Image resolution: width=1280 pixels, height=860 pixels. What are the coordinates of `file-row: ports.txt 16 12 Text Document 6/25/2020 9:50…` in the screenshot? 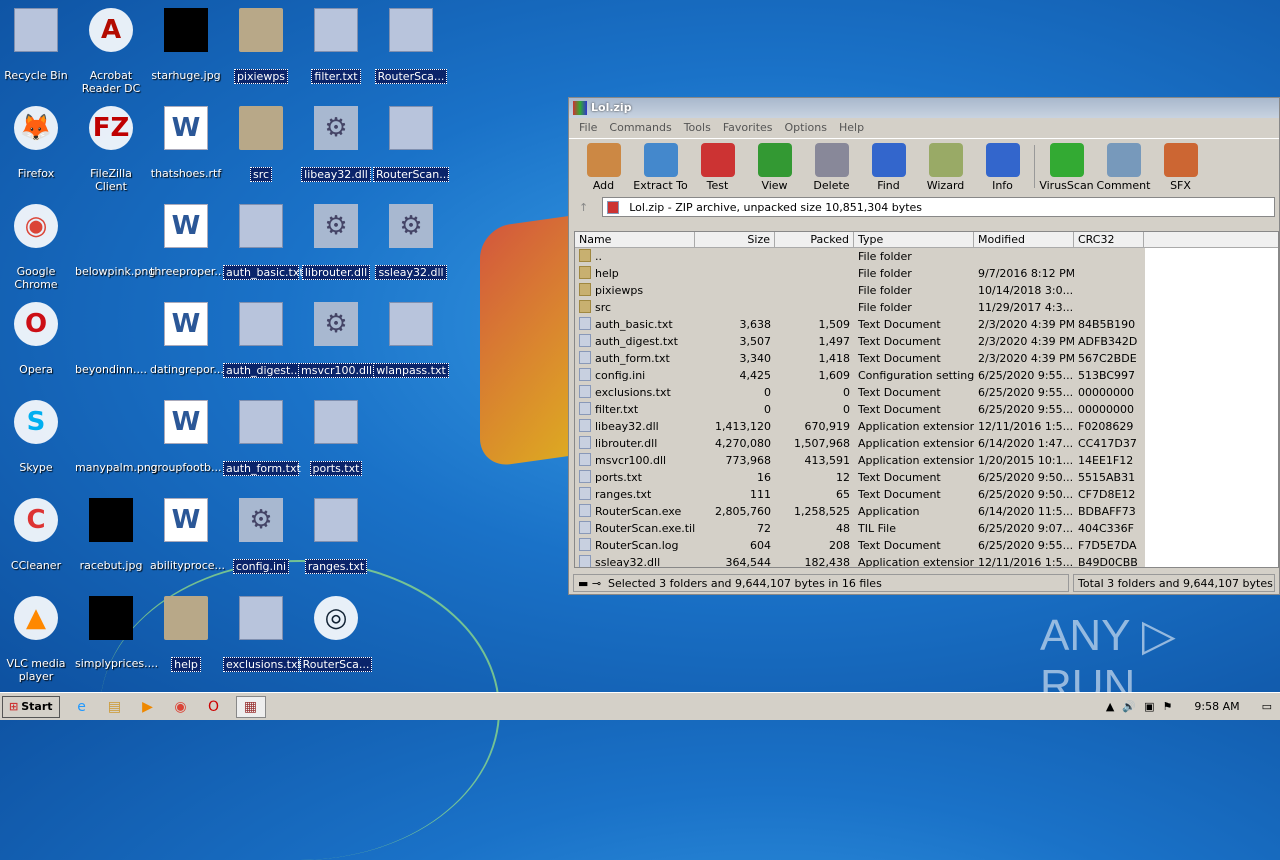 It's located at (860, 477).